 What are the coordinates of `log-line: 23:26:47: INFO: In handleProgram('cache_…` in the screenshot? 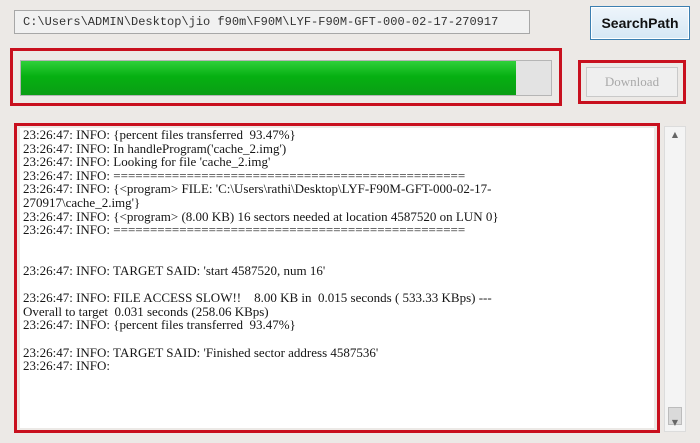 It's located at (155, 148).